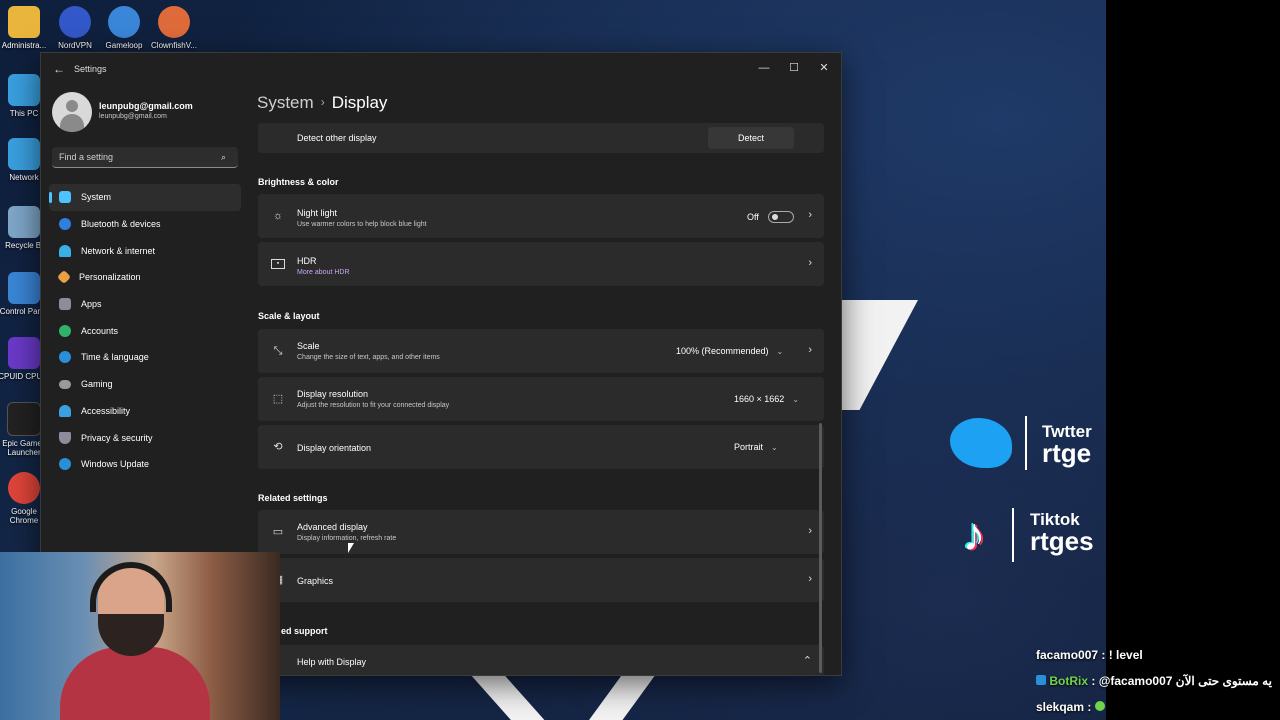  I want to click on shield-icon, so click(65, 437).